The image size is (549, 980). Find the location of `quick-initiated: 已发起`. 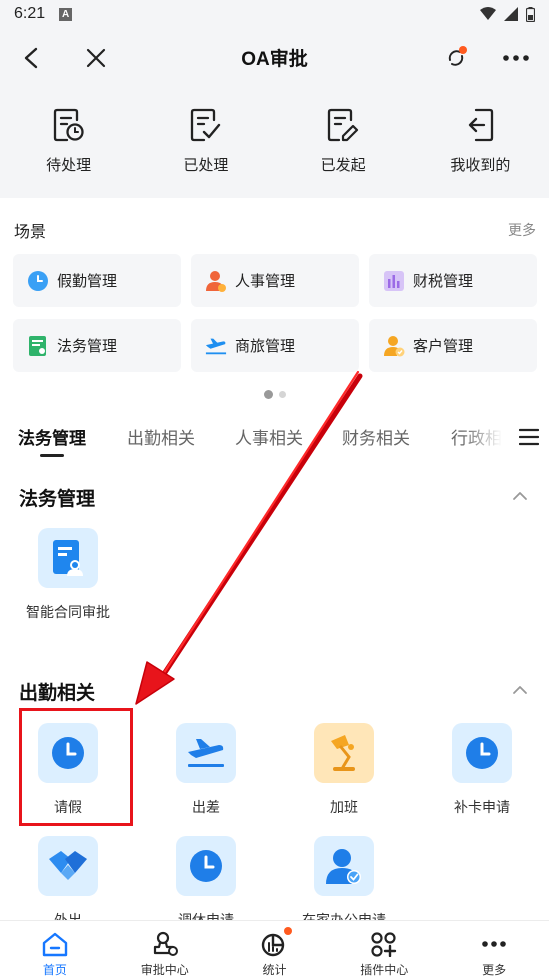

quick-initiated: 已发起 is located at coordinates (343, 142).